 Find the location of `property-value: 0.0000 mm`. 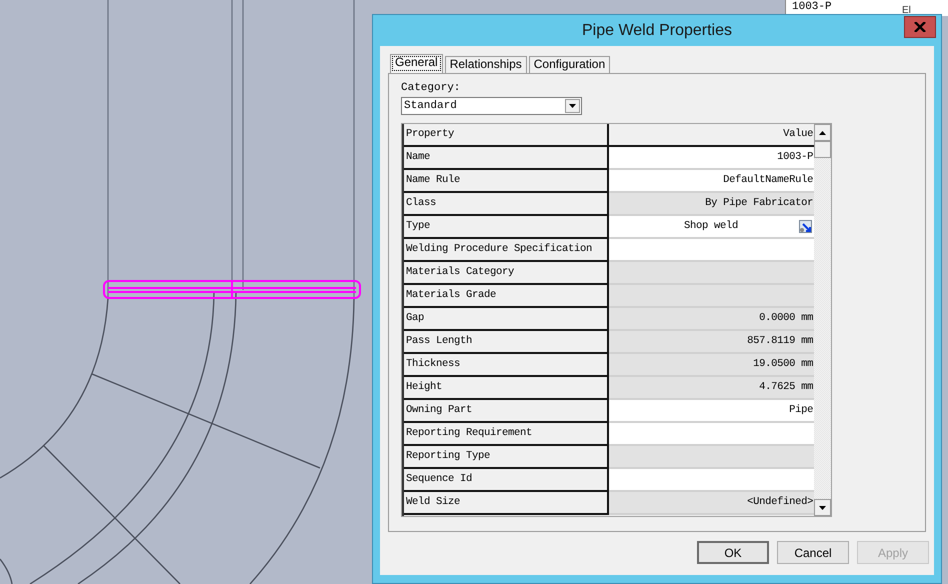

property-value: 0.0000 mm is located at coordinates (711, 319).